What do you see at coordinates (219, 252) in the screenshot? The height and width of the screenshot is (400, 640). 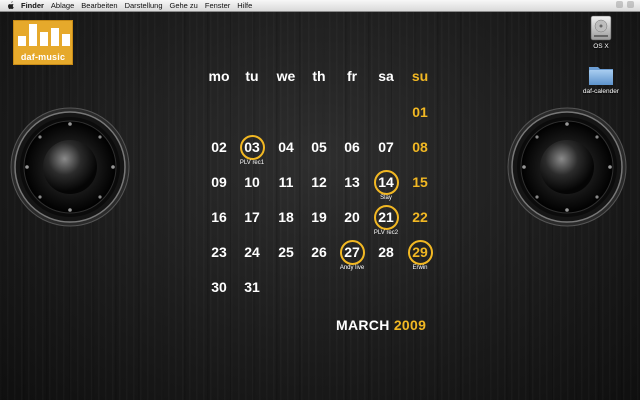 I see `calendar-day-23: 23` at bounding box center [219, 252].